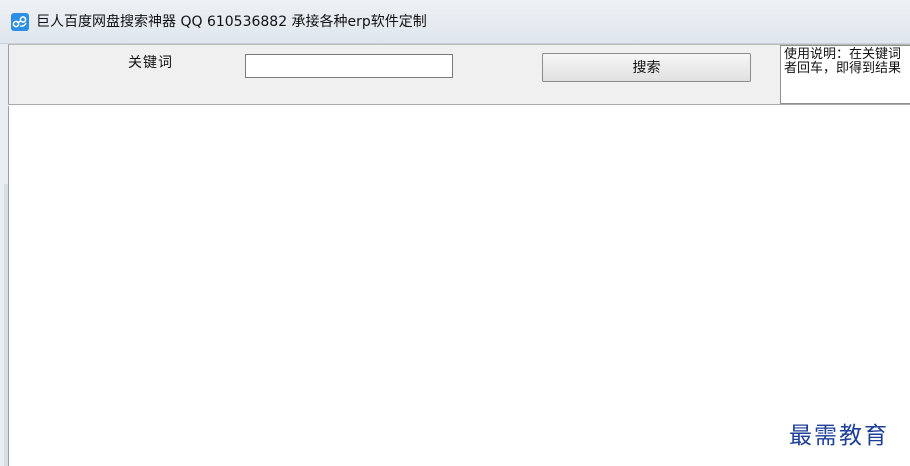 The image size is (910, 466). What do you see at coordinates (459, 74) in the screenshot?
I see `search-toolbar: 关键词 搜索 使用说明：在关键词 者回车，即得到结果` at bounding box center [459, 74].